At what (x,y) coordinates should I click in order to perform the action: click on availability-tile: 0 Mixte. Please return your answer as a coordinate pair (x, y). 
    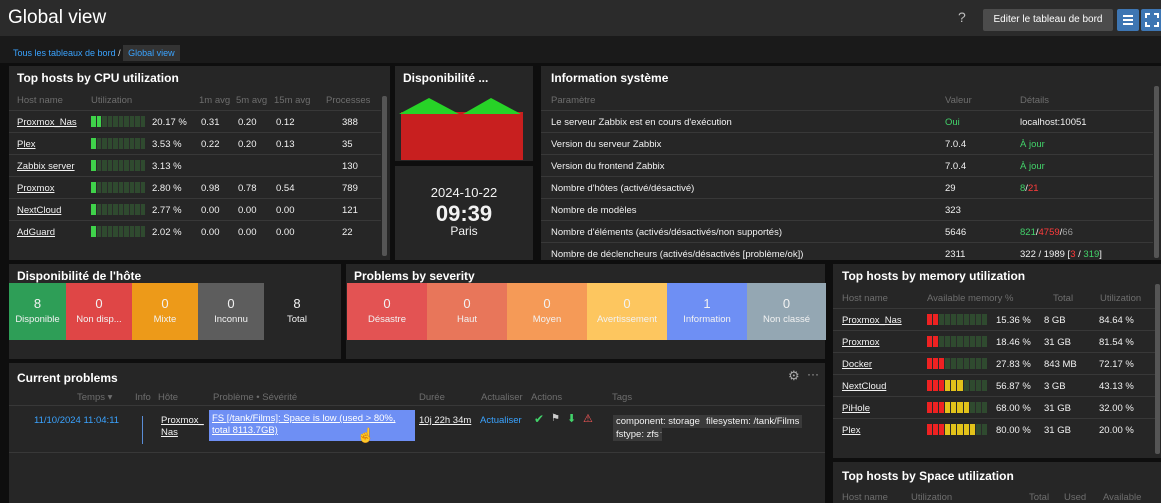
    Looking at the image, I should click on (165, 311).